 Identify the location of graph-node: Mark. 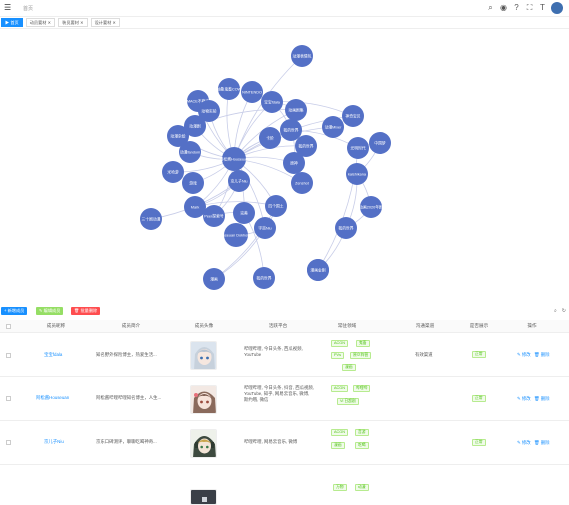
(195, 207).